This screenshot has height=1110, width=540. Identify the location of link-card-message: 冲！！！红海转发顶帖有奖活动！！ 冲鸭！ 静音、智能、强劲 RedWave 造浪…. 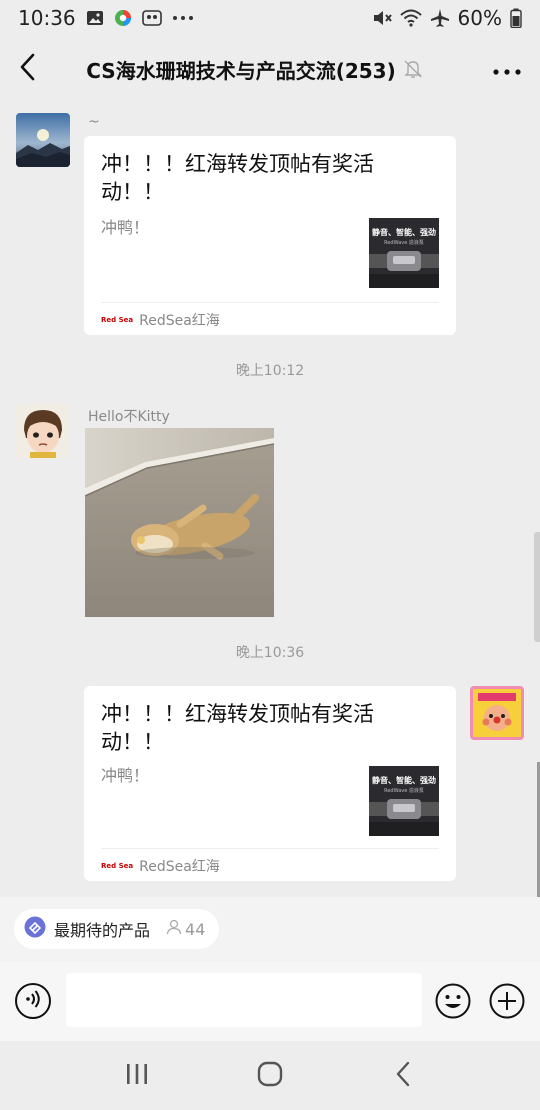
(270, 235).